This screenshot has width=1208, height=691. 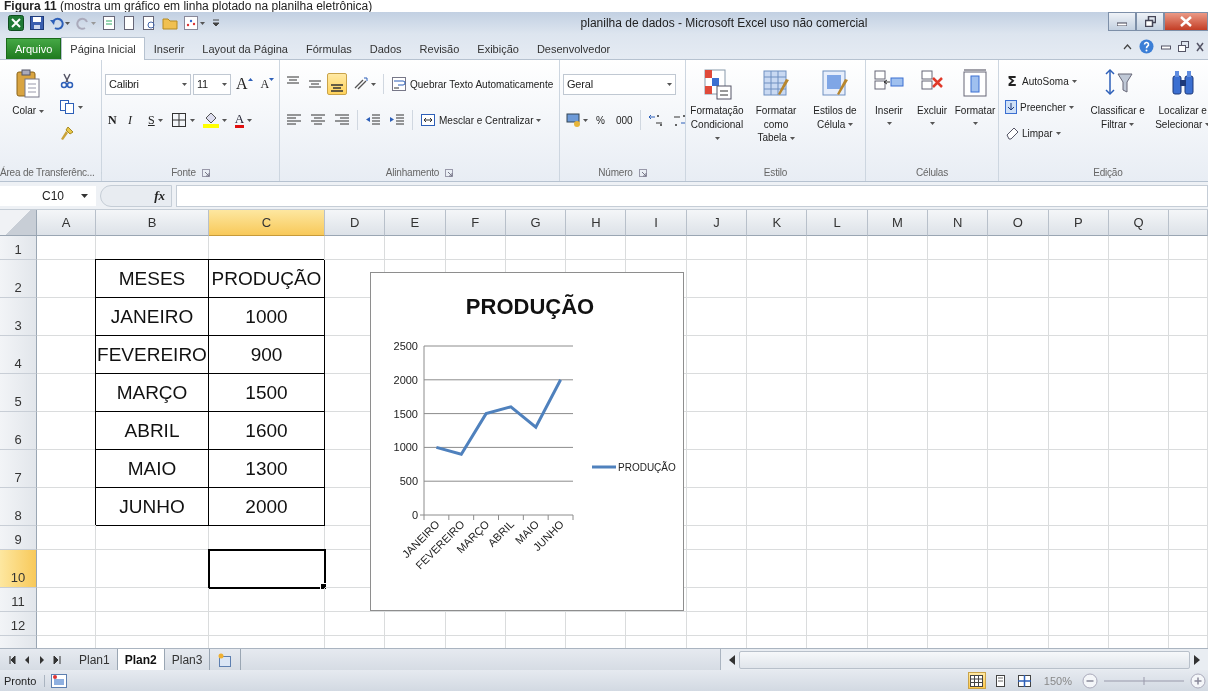 What do you see at coordinates (932, 115) in the screenshot?
I see `ribbon-button: Excluir` at bounding box center [932, 115].